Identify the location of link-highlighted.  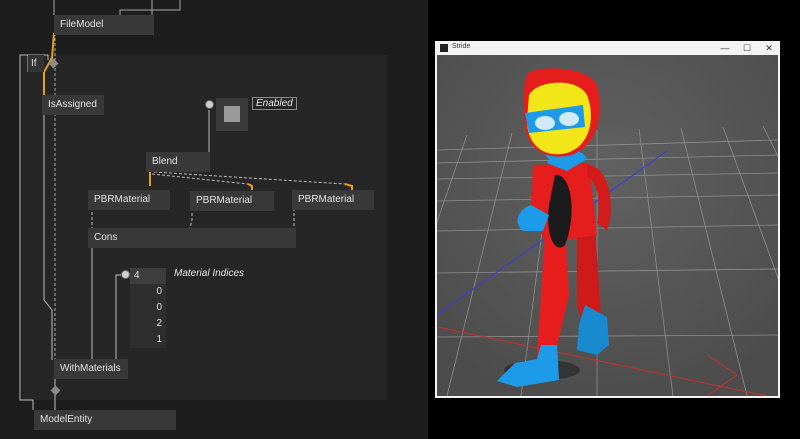
(250, 186).